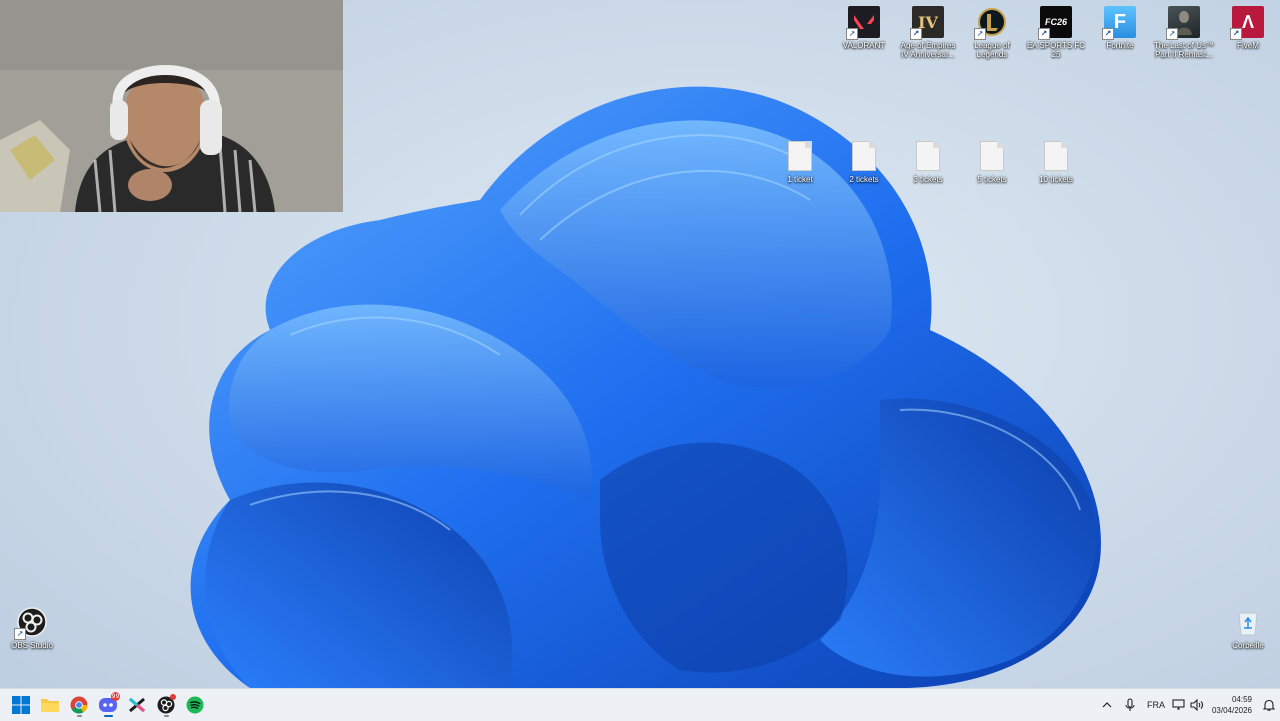  Describe the element at coordinates (1241, 699) in the screenshot. I see `clock-time: 04:59` at that location.